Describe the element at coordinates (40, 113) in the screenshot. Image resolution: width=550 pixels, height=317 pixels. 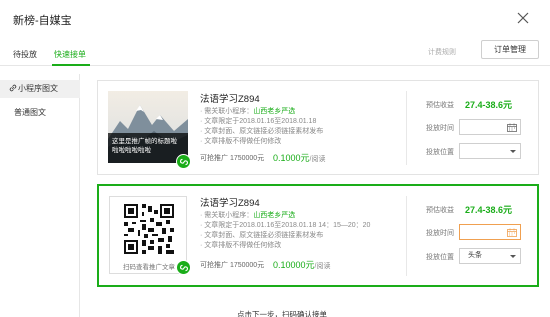
I see `sidebar-item-normal-article: 普通图文` at that location.